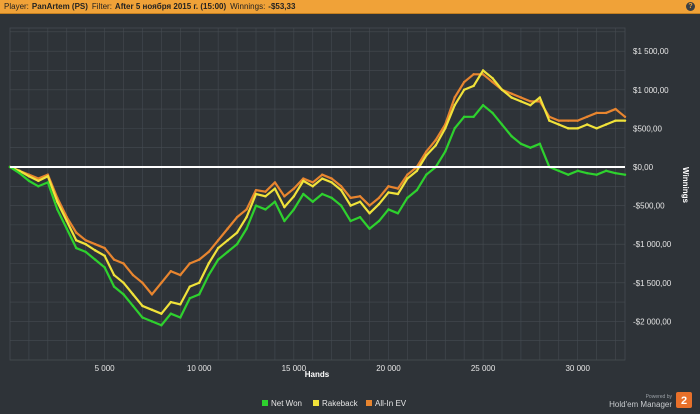 The height and width of the screenshot is (414, 700). What do you see at coordinates (294, 368) in the screenshot?
I see `x-tick-label: 15 000` at bounding box center [294, 368].